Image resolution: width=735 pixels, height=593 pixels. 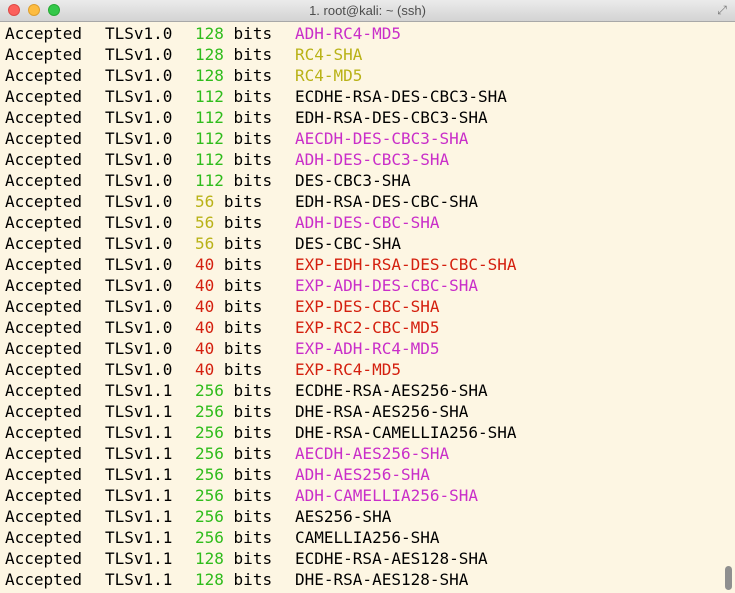 What do you see at coordinates (391, 558) in the screenshot?
I see `cipher-suite: ECDHE-RSA-AES128-SHA` at bounding box center [391, 558].